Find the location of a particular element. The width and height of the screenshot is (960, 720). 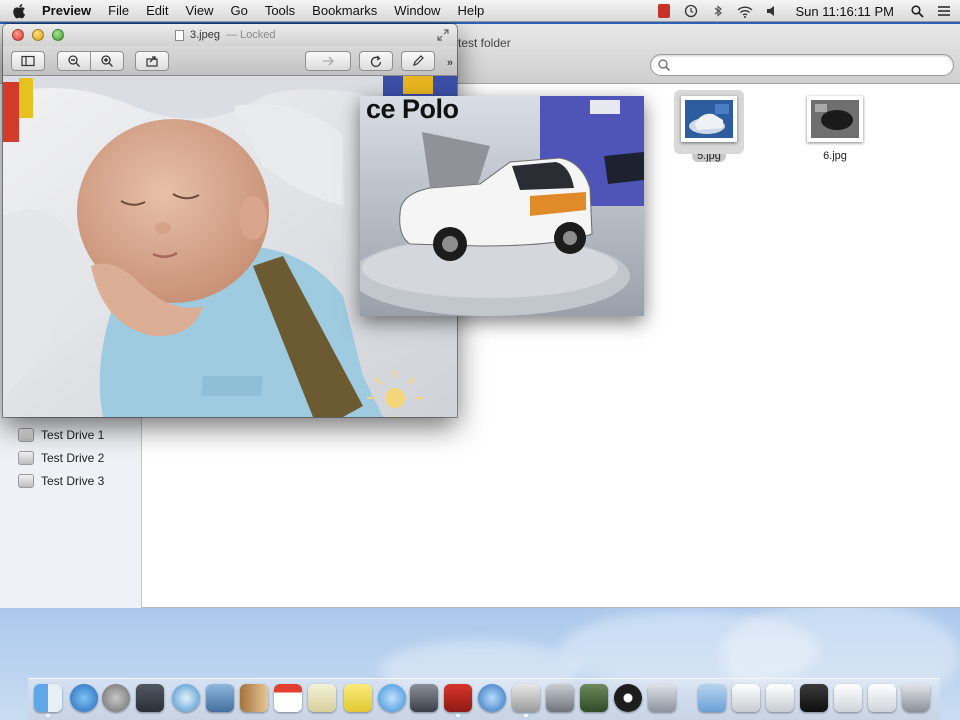

zoom-out-icon is located at coordinates (74, 61).